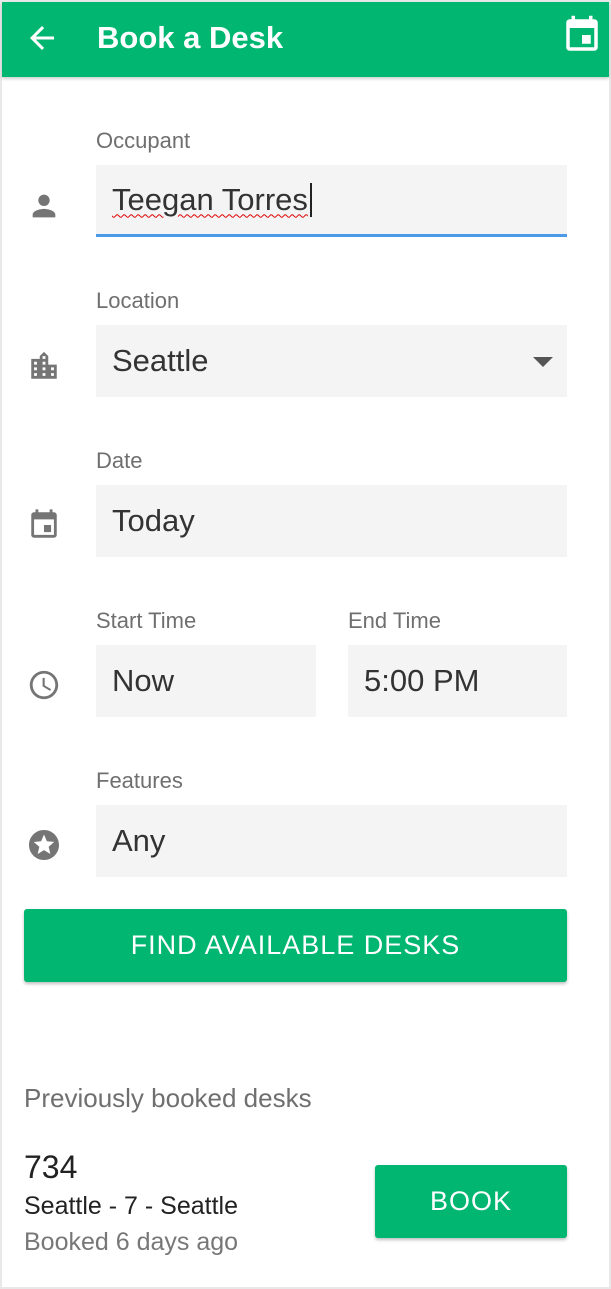 This screenshot has width=611, height=1289. I want to click on occupant-row-icon, so click(44, 206).